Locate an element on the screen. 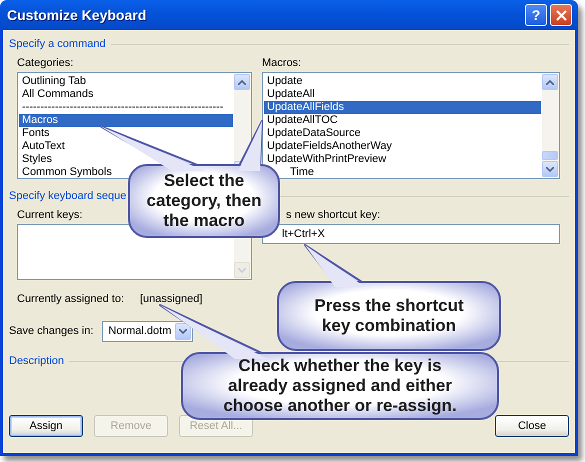 This screenshot has height=462, width=585. list-item: UpdateFieldsAnotherWay is located at coordinates (402, 146).